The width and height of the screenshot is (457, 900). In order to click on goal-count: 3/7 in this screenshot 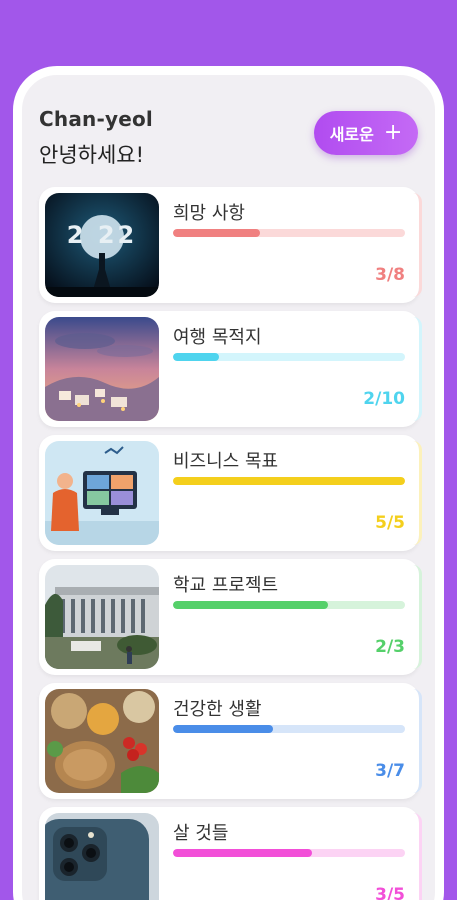, I will do `click(390, 771)`.